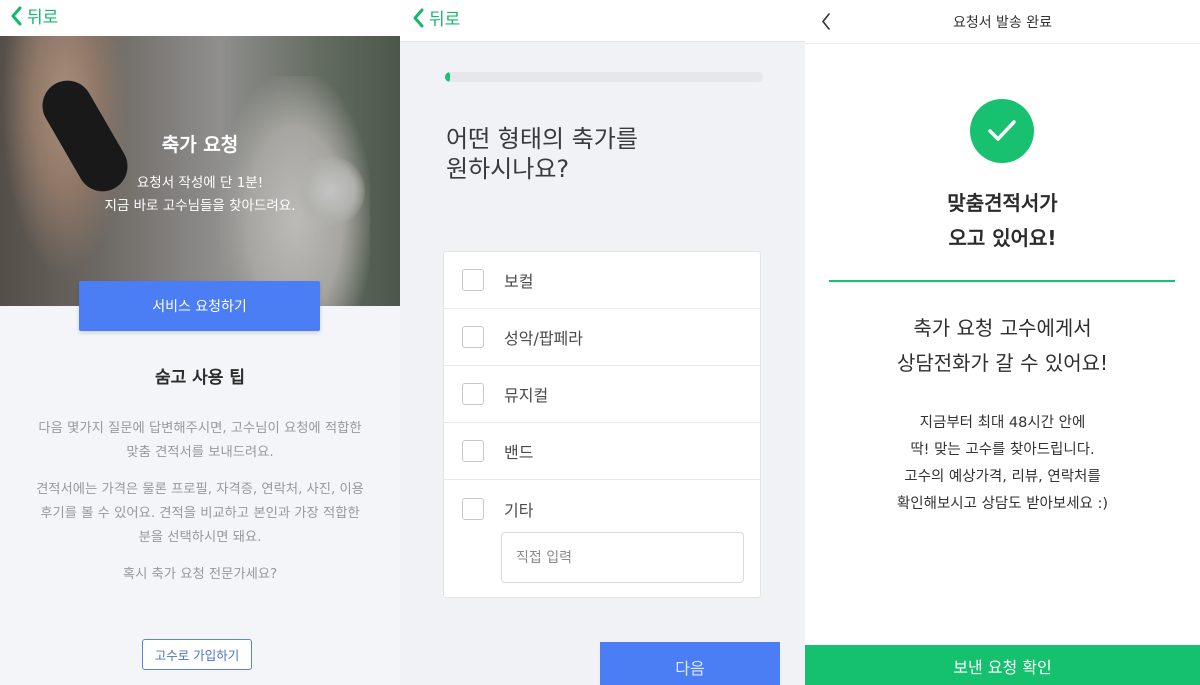  What do you see at coordinates (602, 394) in the screenshot?
I see `option-musical: 뮤지컬` at bounding box center [602, 394].